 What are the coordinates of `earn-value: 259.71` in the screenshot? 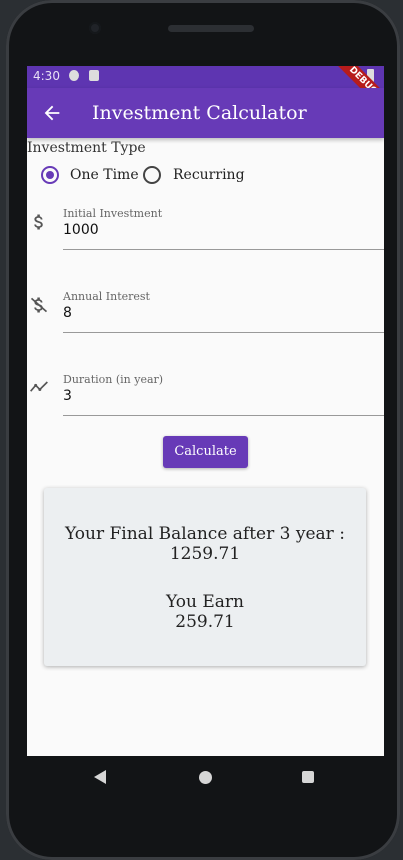 It's located at (205, 622).